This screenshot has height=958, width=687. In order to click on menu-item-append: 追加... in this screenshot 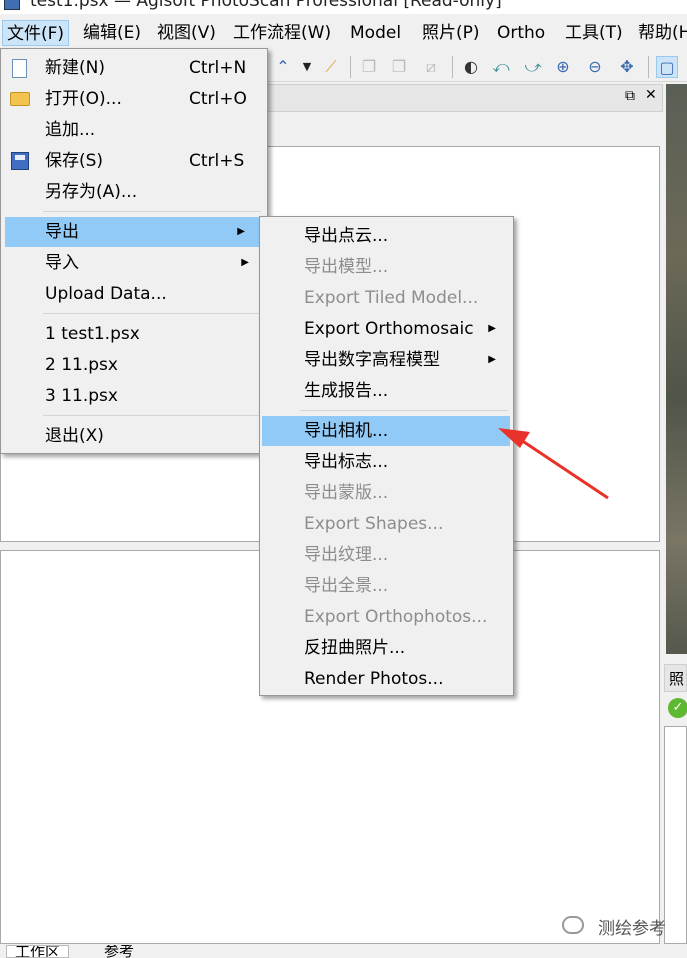, I will do `click(134, 130)`.